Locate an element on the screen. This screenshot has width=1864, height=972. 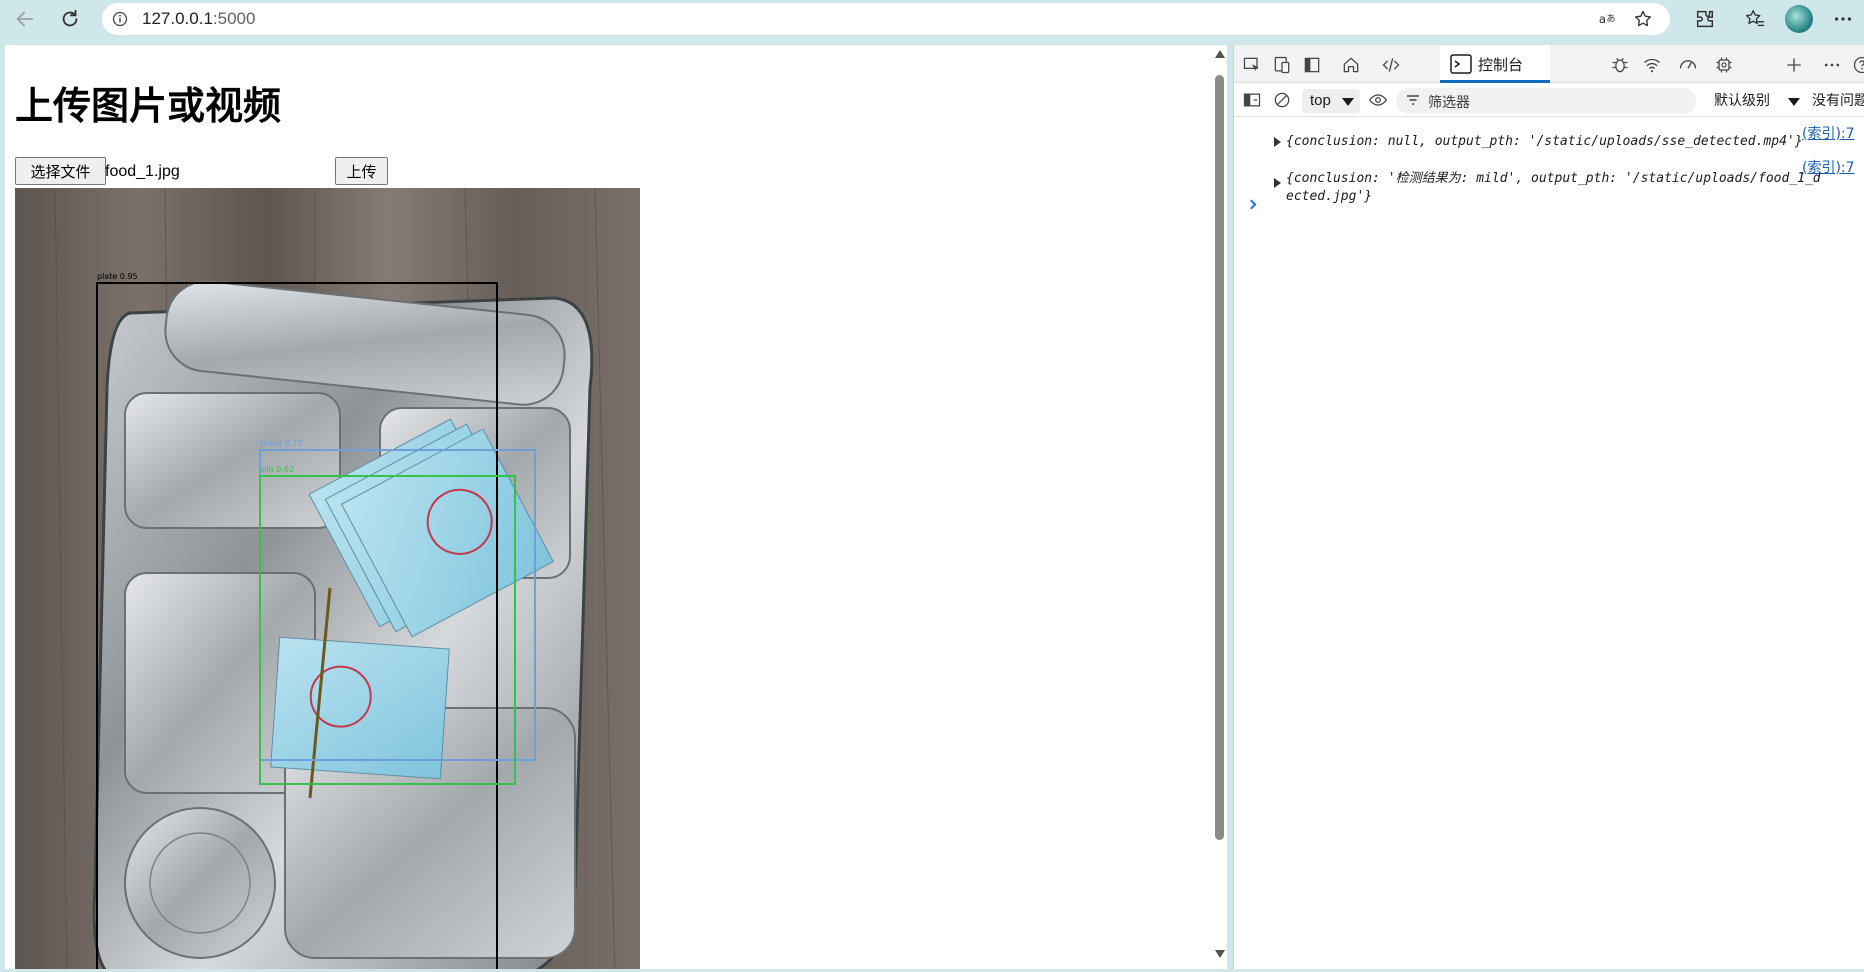
dock-side-button is located at coordinates (1312, 65).